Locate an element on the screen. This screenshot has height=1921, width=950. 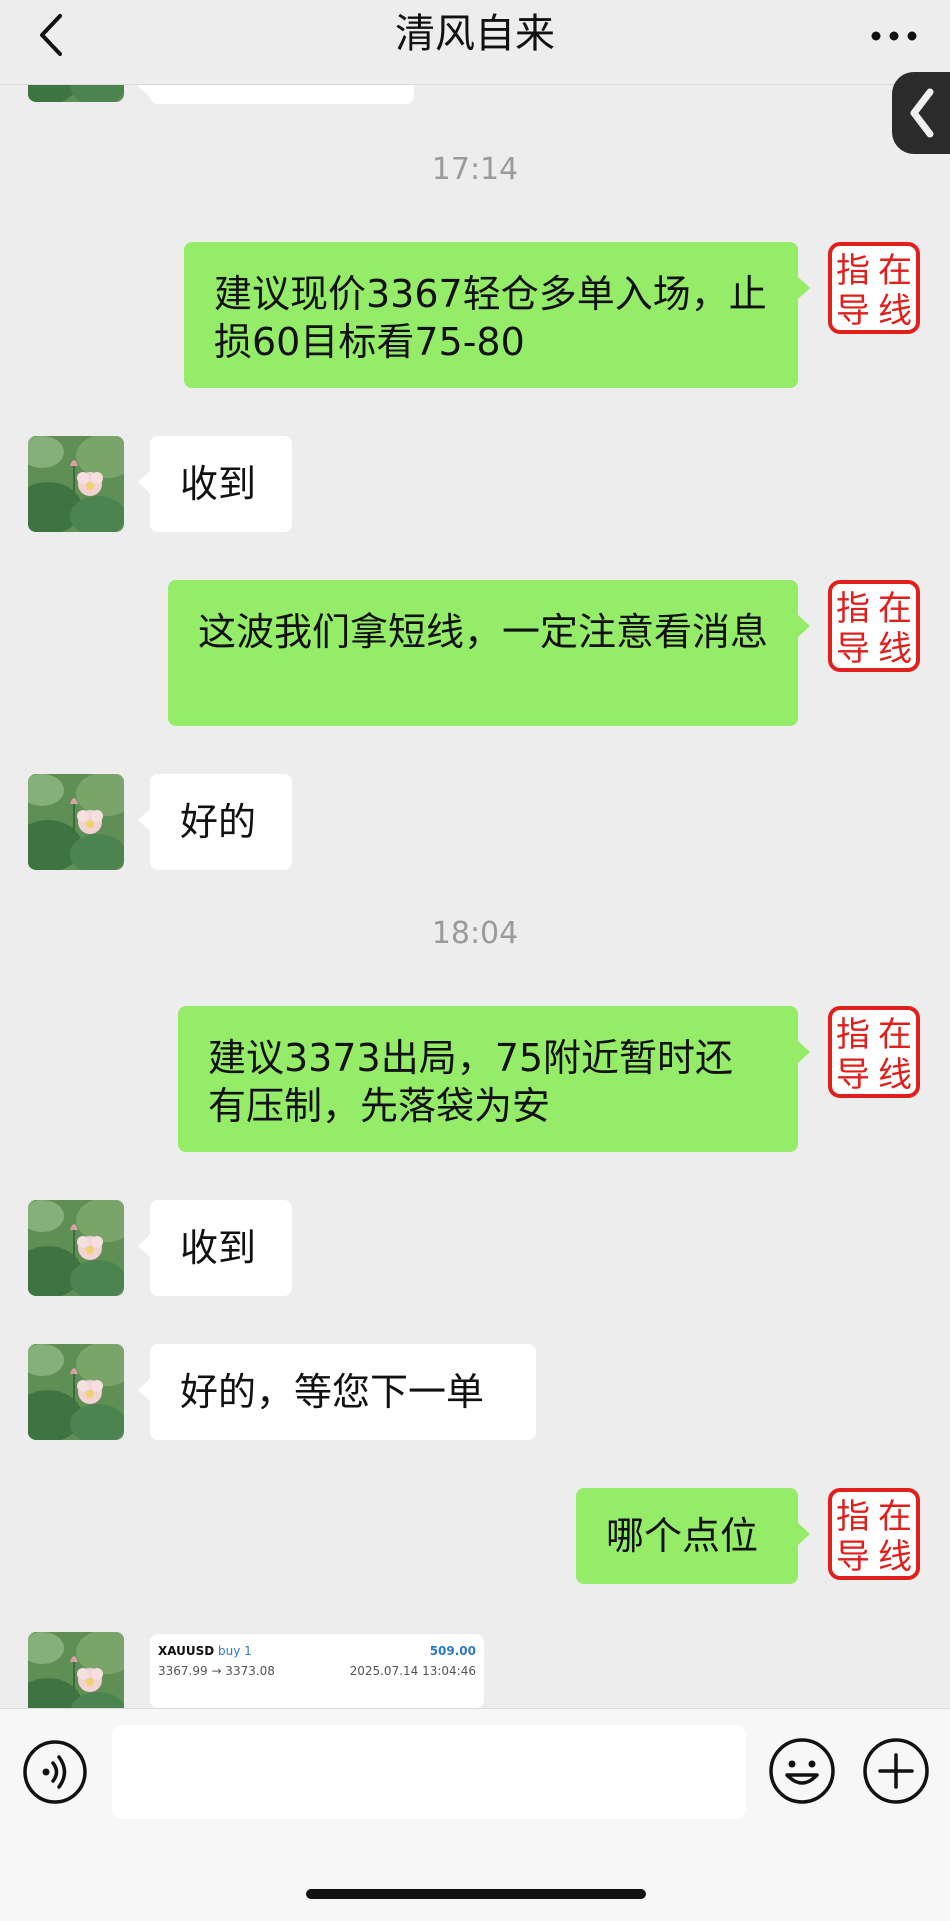
message-bubble-received: 好的 is located at coordinates (215, 822).